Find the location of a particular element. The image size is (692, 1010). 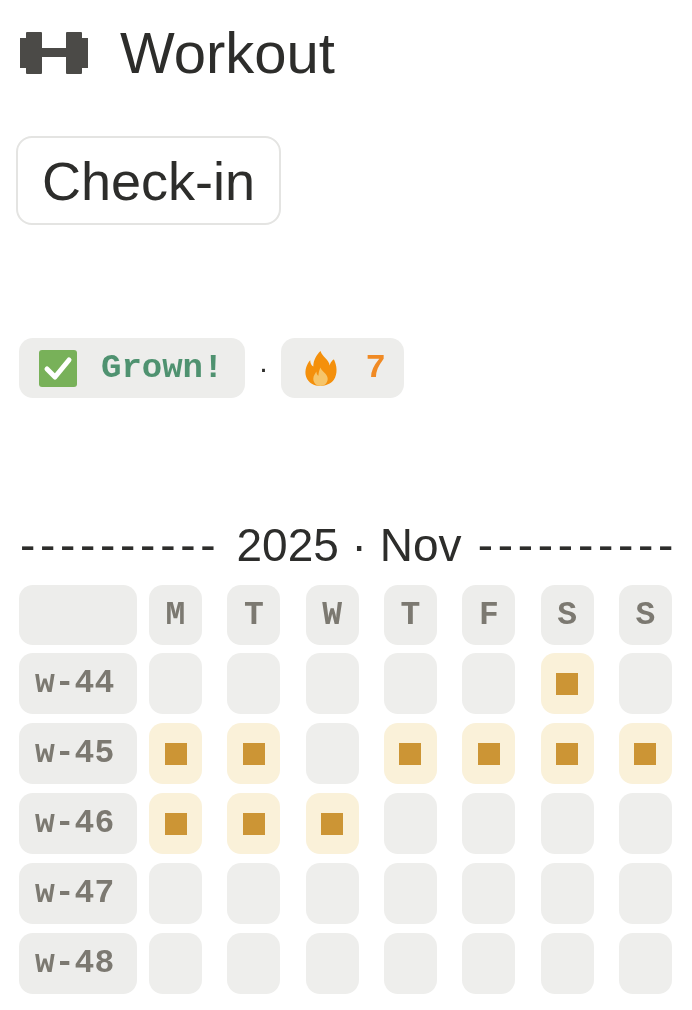

page-title: Workout is located at coordinates (227, 53).